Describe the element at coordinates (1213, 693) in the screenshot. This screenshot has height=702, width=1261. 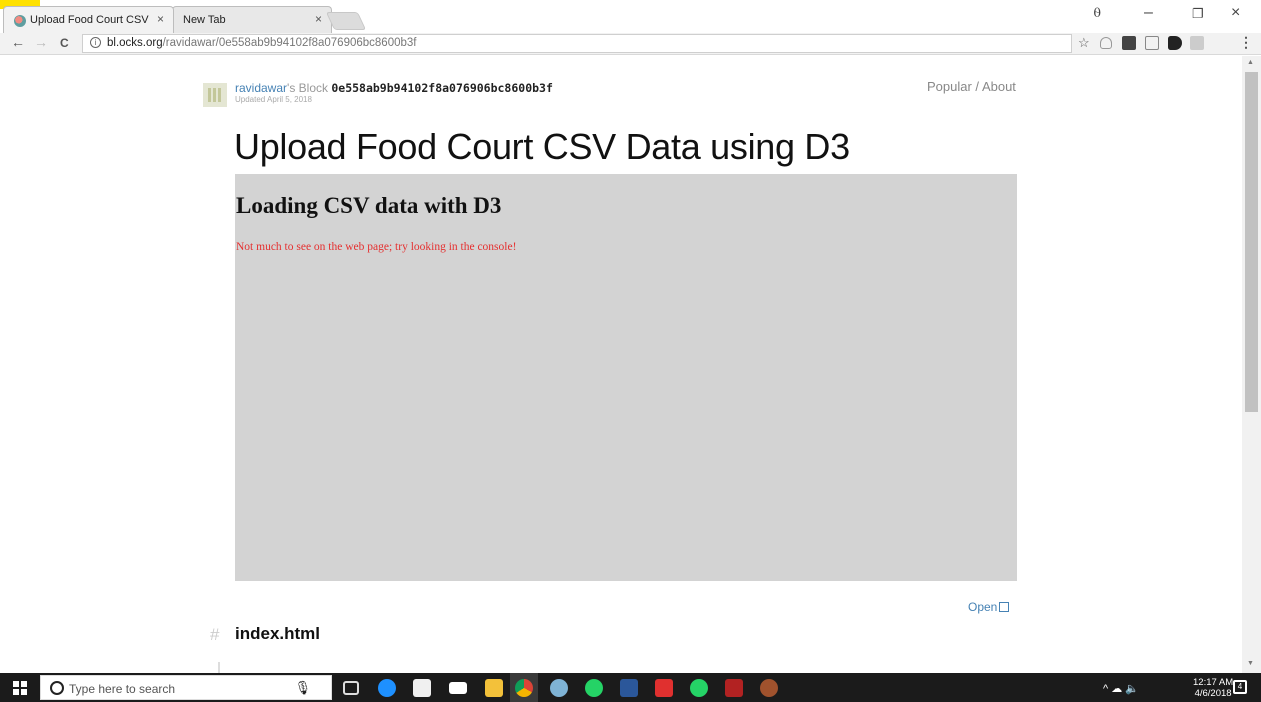
I see `clock-date: 4/6/2018` at that location.